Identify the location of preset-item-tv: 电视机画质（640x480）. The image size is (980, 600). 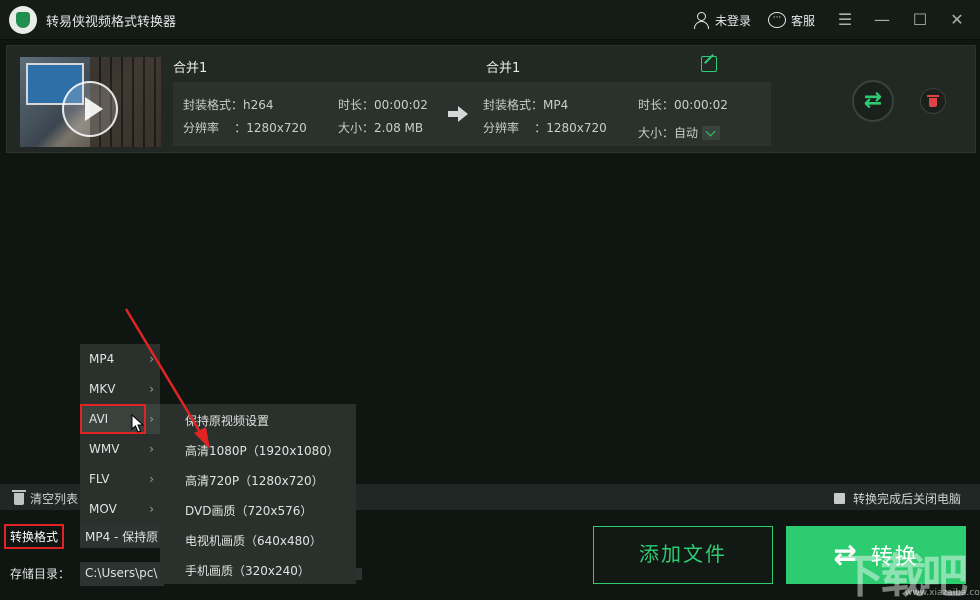
(258, 539).